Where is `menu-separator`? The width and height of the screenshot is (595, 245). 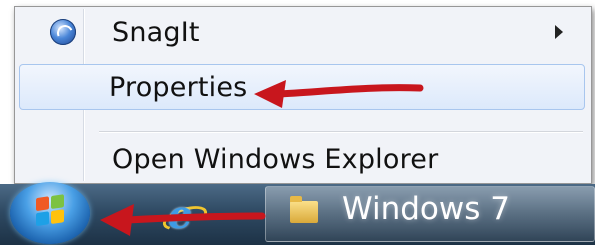
menu-separator is located at coordinates (341, 131).